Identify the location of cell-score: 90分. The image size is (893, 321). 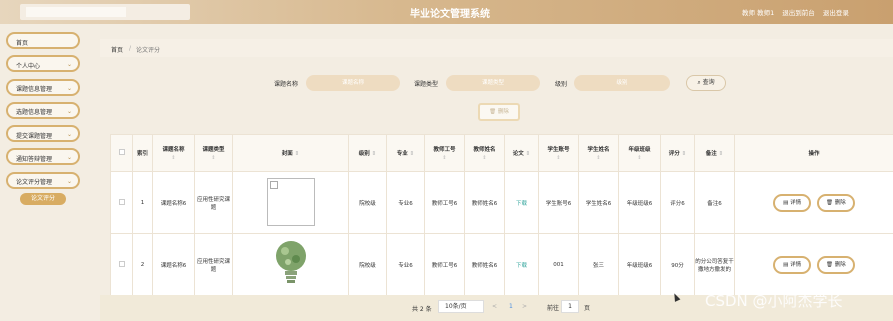
(677, 264).